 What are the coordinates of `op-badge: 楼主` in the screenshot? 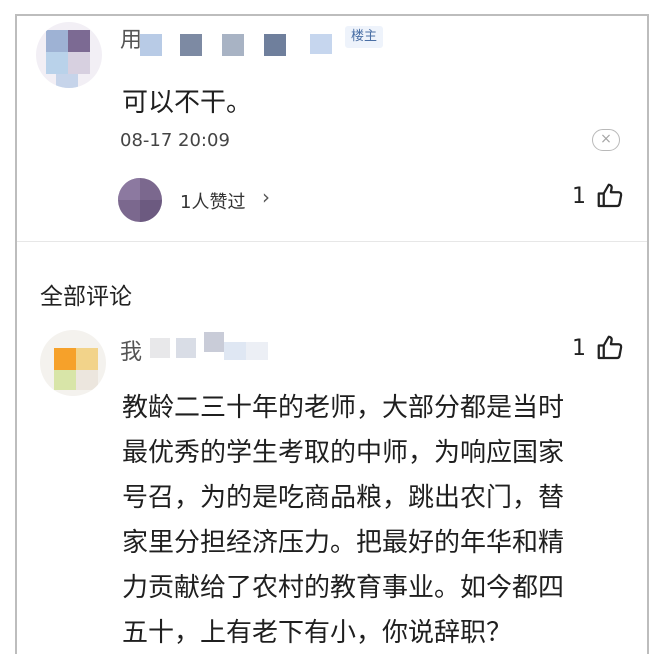 It's located at (364, 37).